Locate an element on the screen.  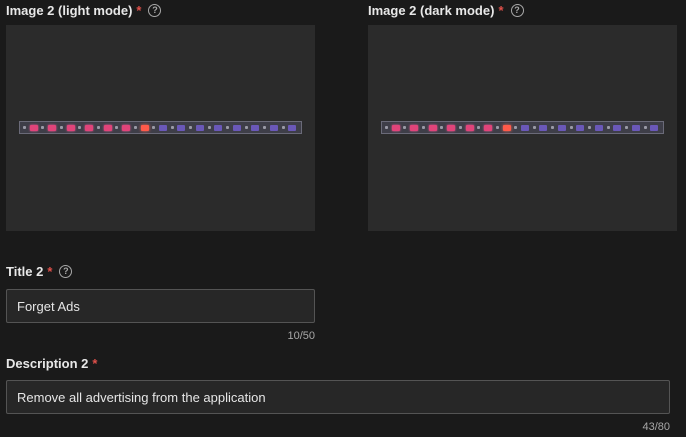
image-dark-label: Image 2 (dark mode) is located at coordinates (431, 10).